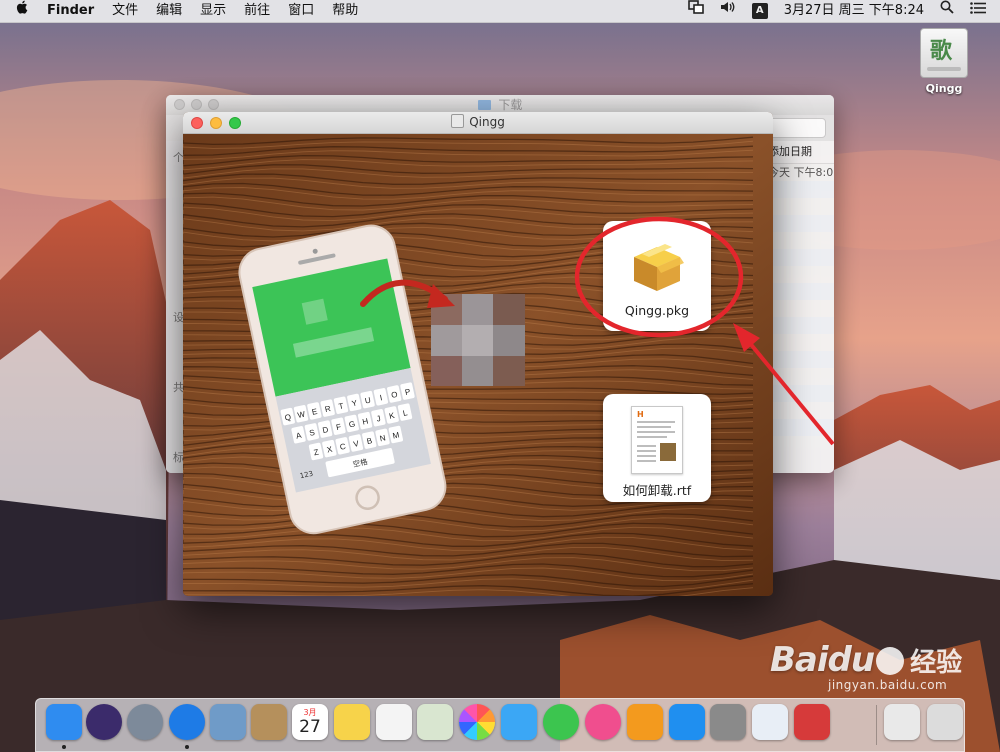 The image size is (1000, 752). I want to click on input-source-label: A, so click(759, 10).